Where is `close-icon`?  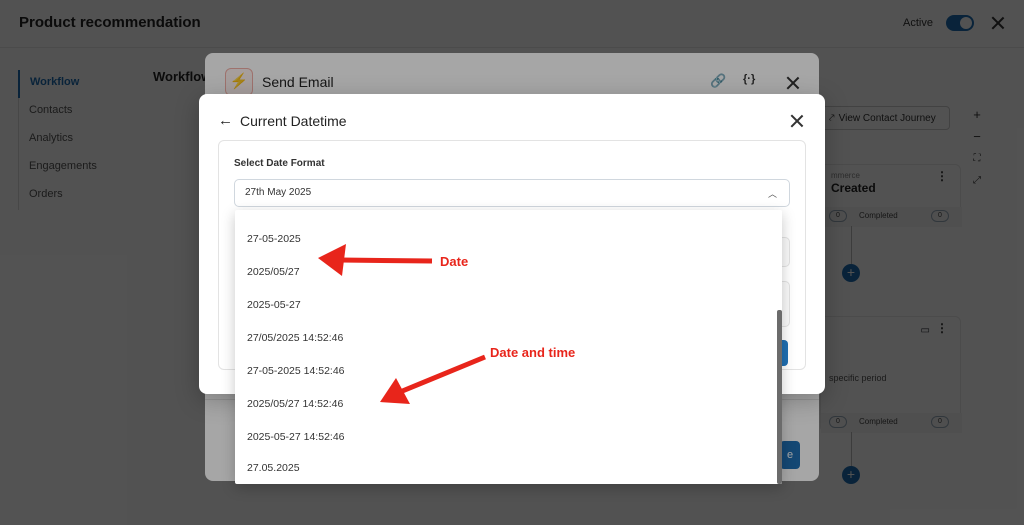 close-icon is located at coordinates (797, 121).